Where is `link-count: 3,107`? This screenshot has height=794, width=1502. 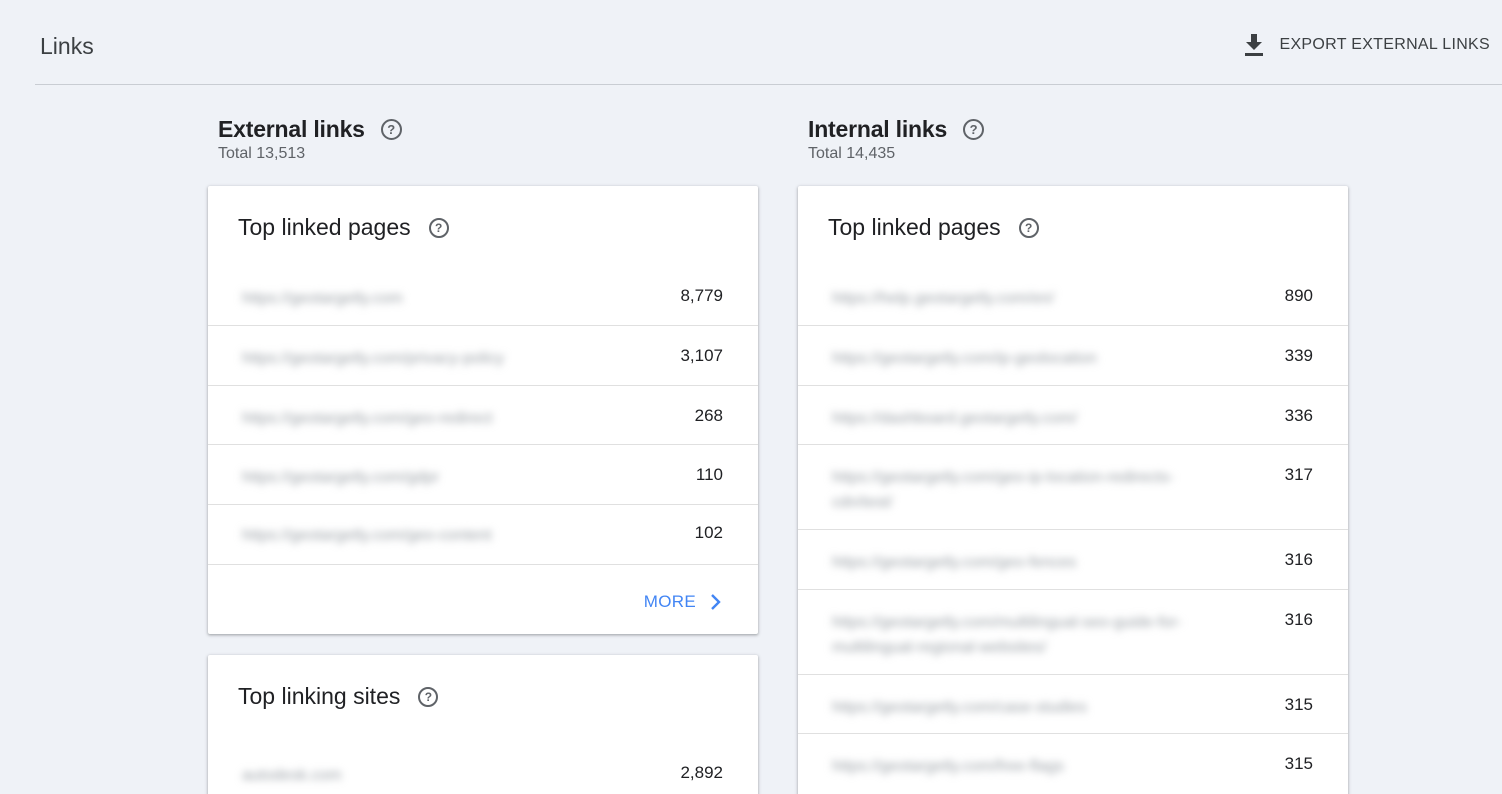
link-count: 3,107 is located at coordinates (701, 355).